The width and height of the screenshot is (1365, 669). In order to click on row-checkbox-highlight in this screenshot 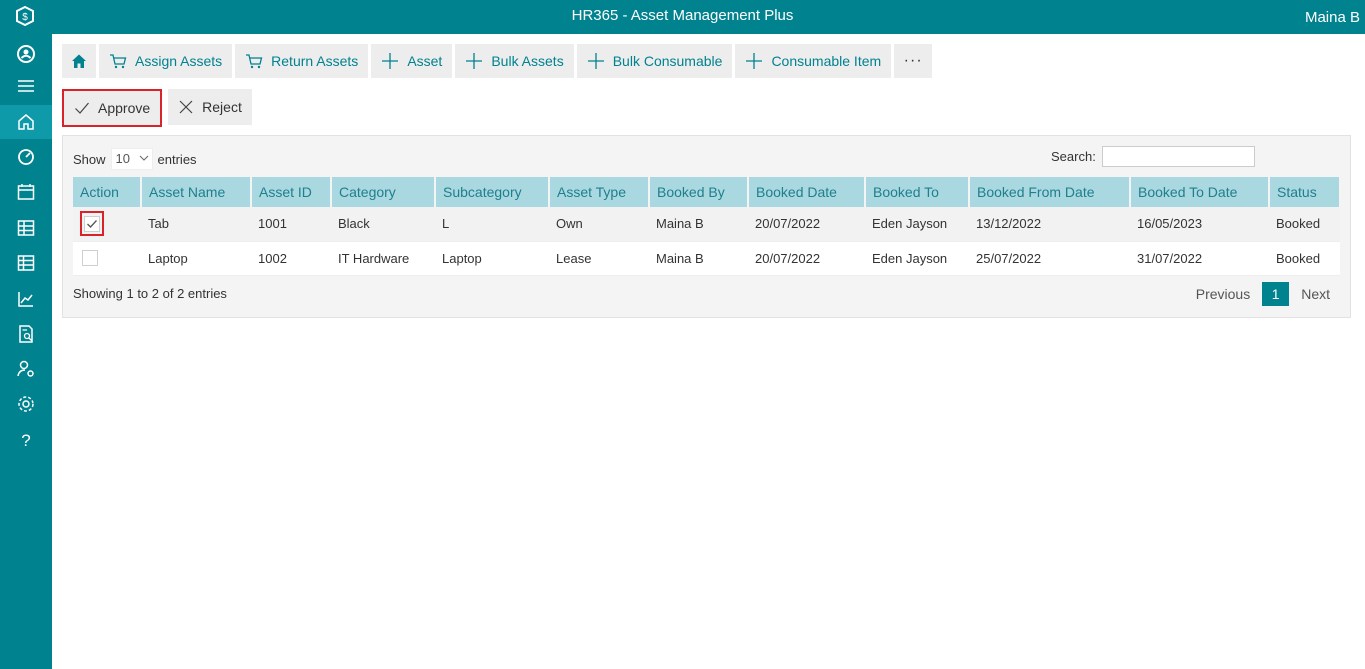, I will do `click(92, 224)`.